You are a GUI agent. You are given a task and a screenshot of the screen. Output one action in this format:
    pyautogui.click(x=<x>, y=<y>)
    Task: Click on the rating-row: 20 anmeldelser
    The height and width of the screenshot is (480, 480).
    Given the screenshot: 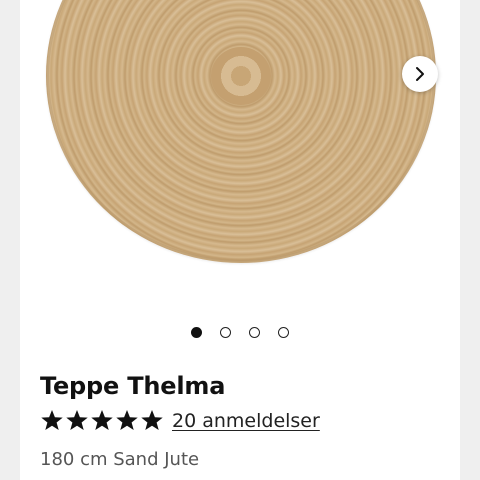 What is the action you would take?
    pyautogui.click(x=180, y=420)
    